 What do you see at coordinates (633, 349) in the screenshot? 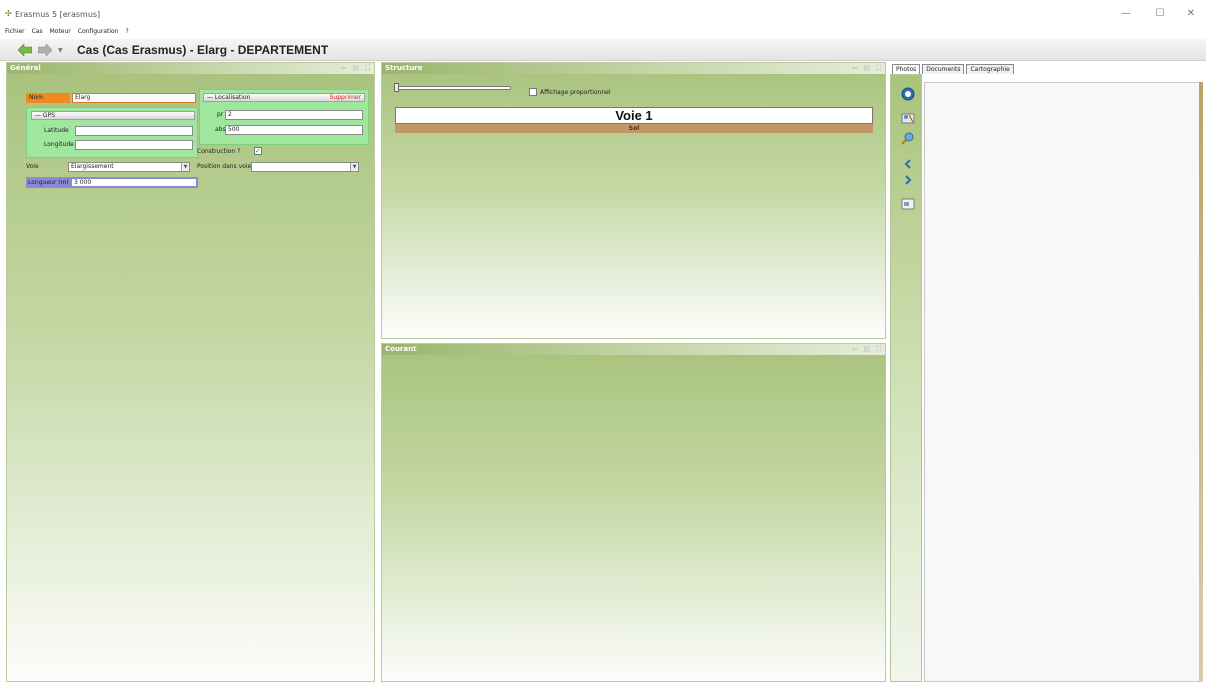
I see `courant-panel-header: Courant ⇦ ▤ ⛶` at bounding box center [633, 349].